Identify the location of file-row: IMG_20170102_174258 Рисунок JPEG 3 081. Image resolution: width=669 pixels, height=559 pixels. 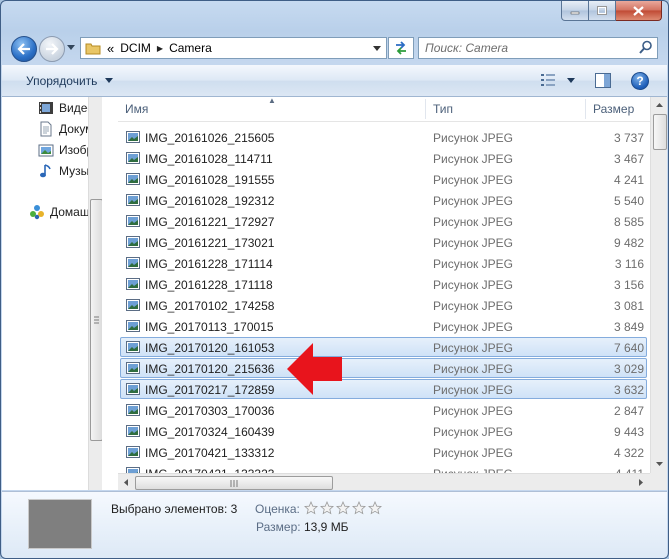
(383, 305).